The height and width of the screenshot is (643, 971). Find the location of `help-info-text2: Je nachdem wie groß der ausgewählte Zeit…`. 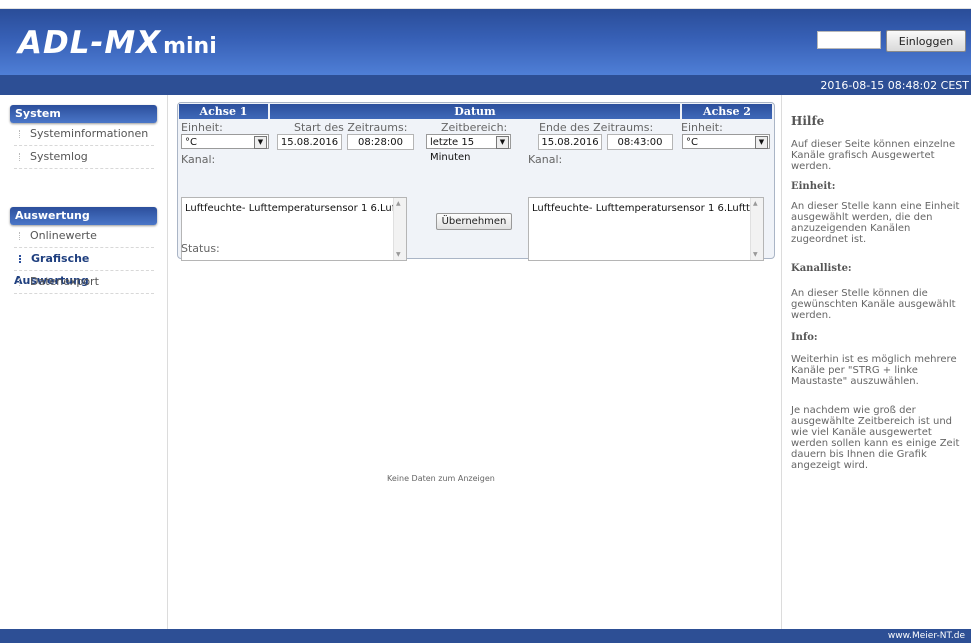

help-info-text2: Je nachdem wie groß der ausgewählte Zeit… is located at coordinates (875, 438).